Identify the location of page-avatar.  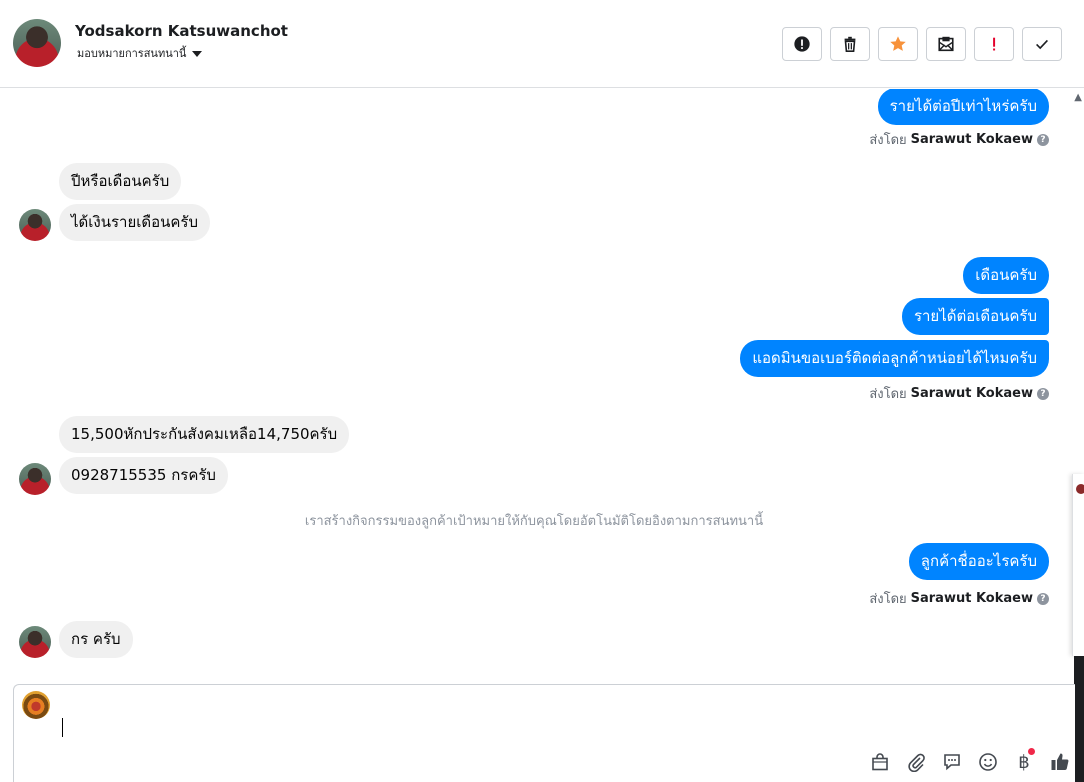
(36, 705).